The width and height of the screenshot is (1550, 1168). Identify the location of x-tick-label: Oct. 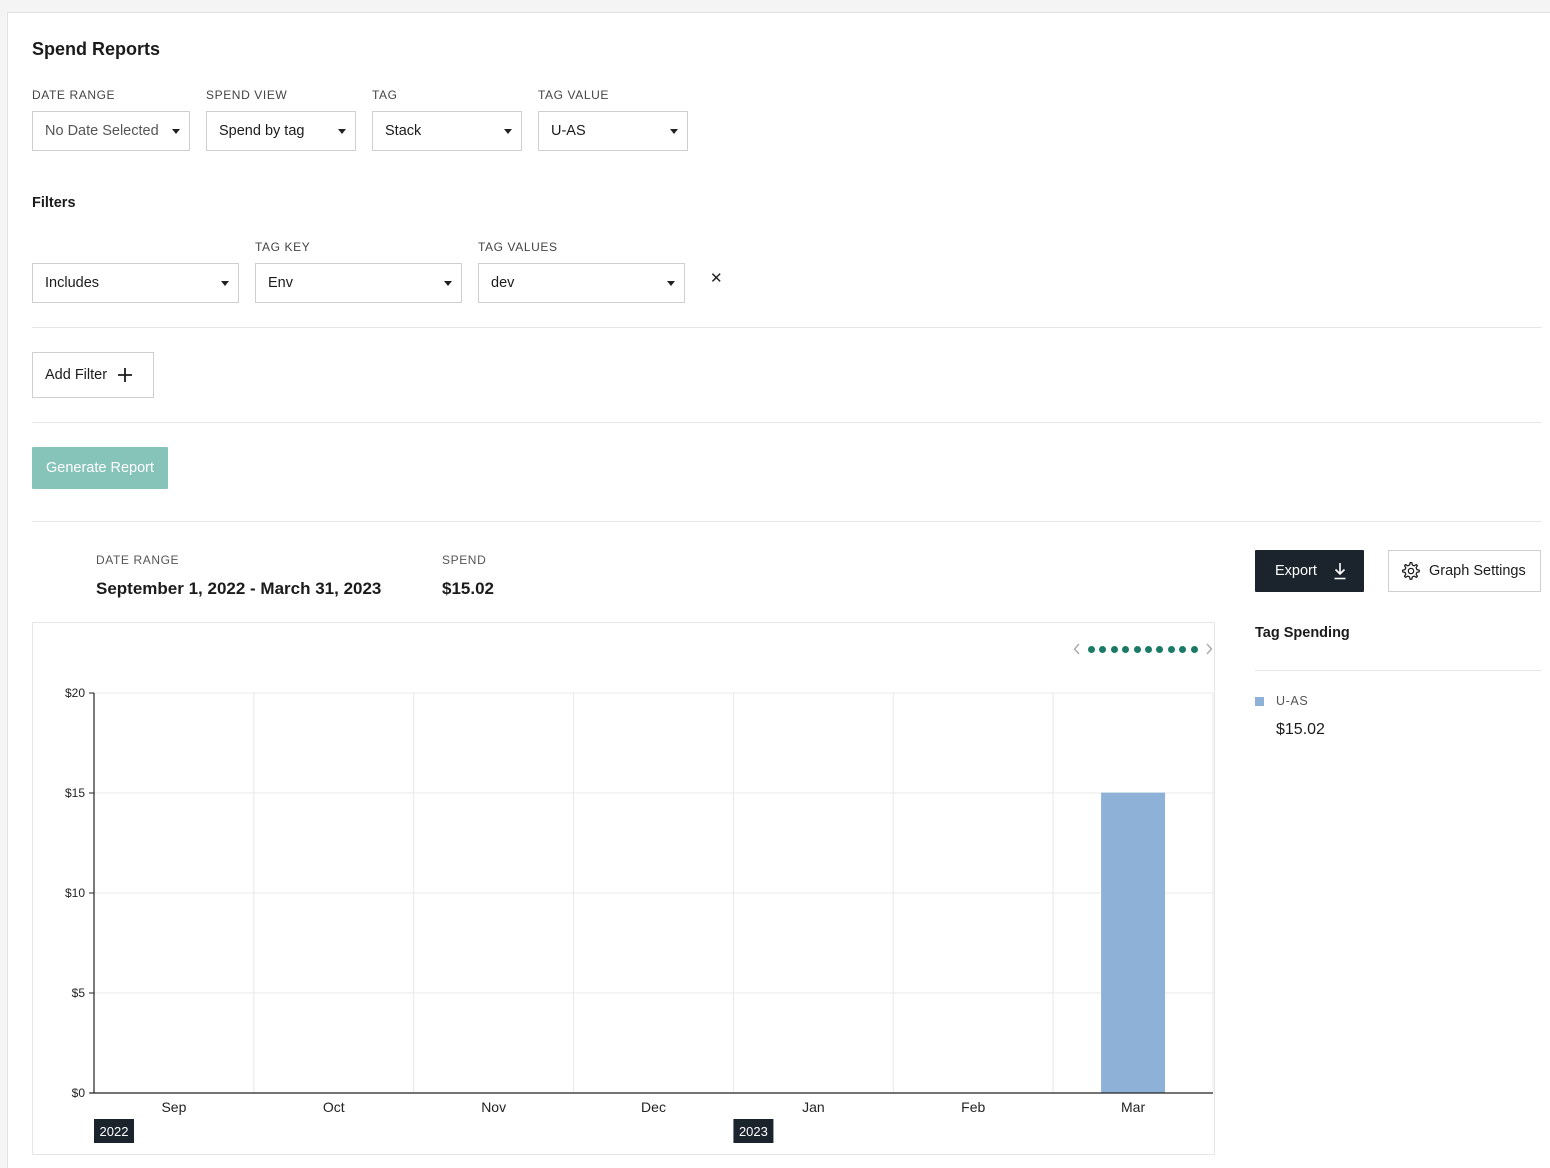
(334, 1107).